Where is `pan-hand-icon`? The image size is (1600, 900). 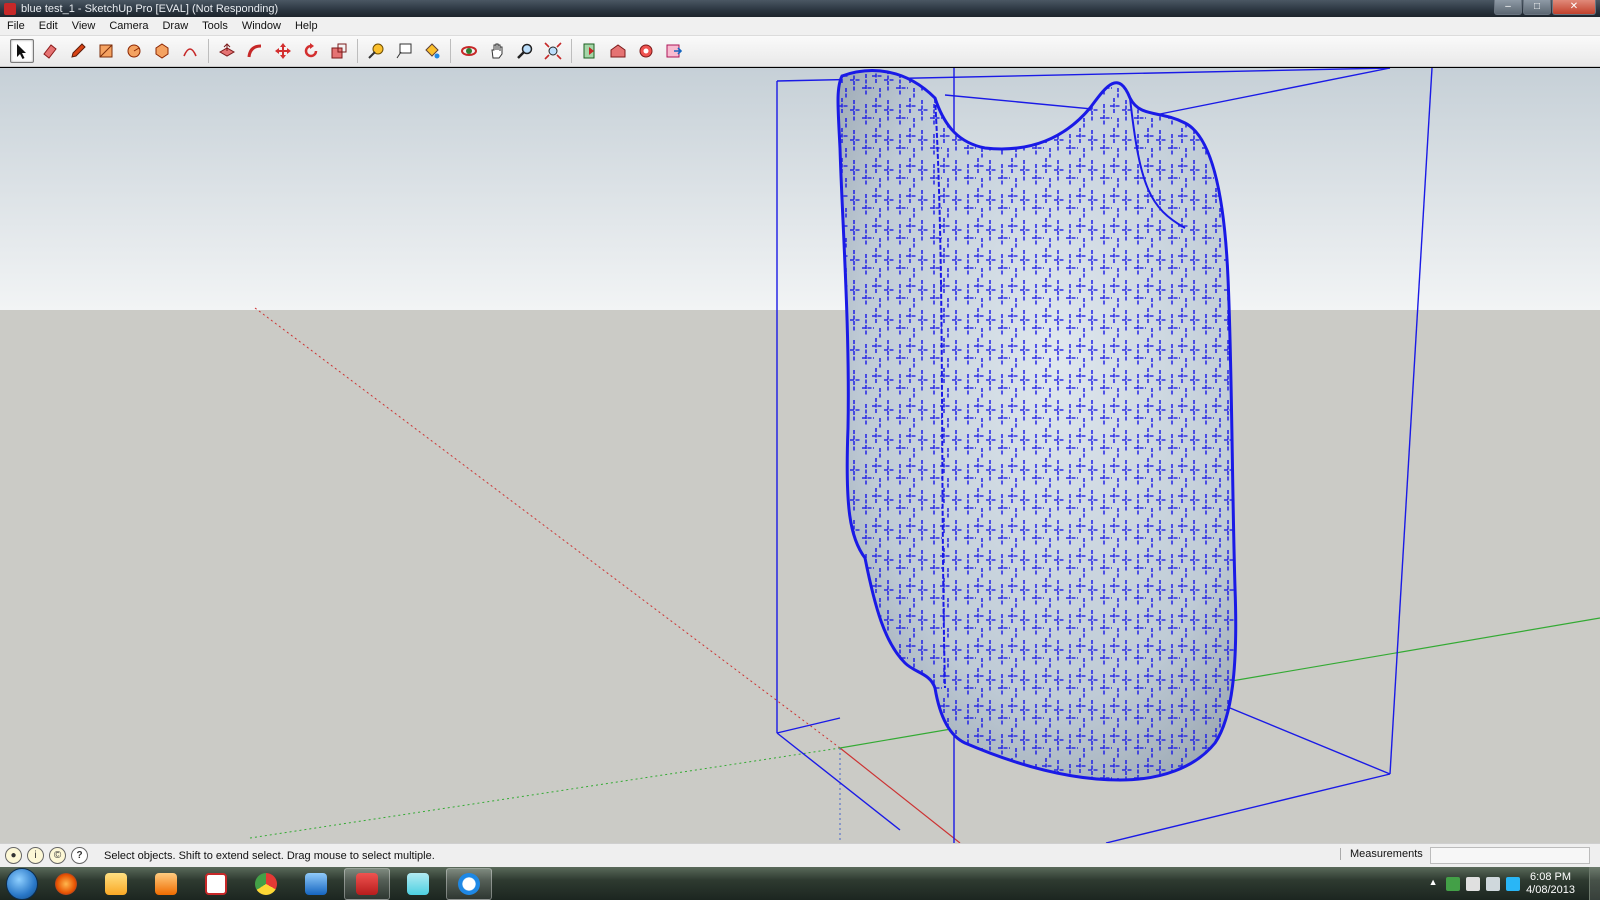 pan-hand-icon is located at coordinates (497, 51).